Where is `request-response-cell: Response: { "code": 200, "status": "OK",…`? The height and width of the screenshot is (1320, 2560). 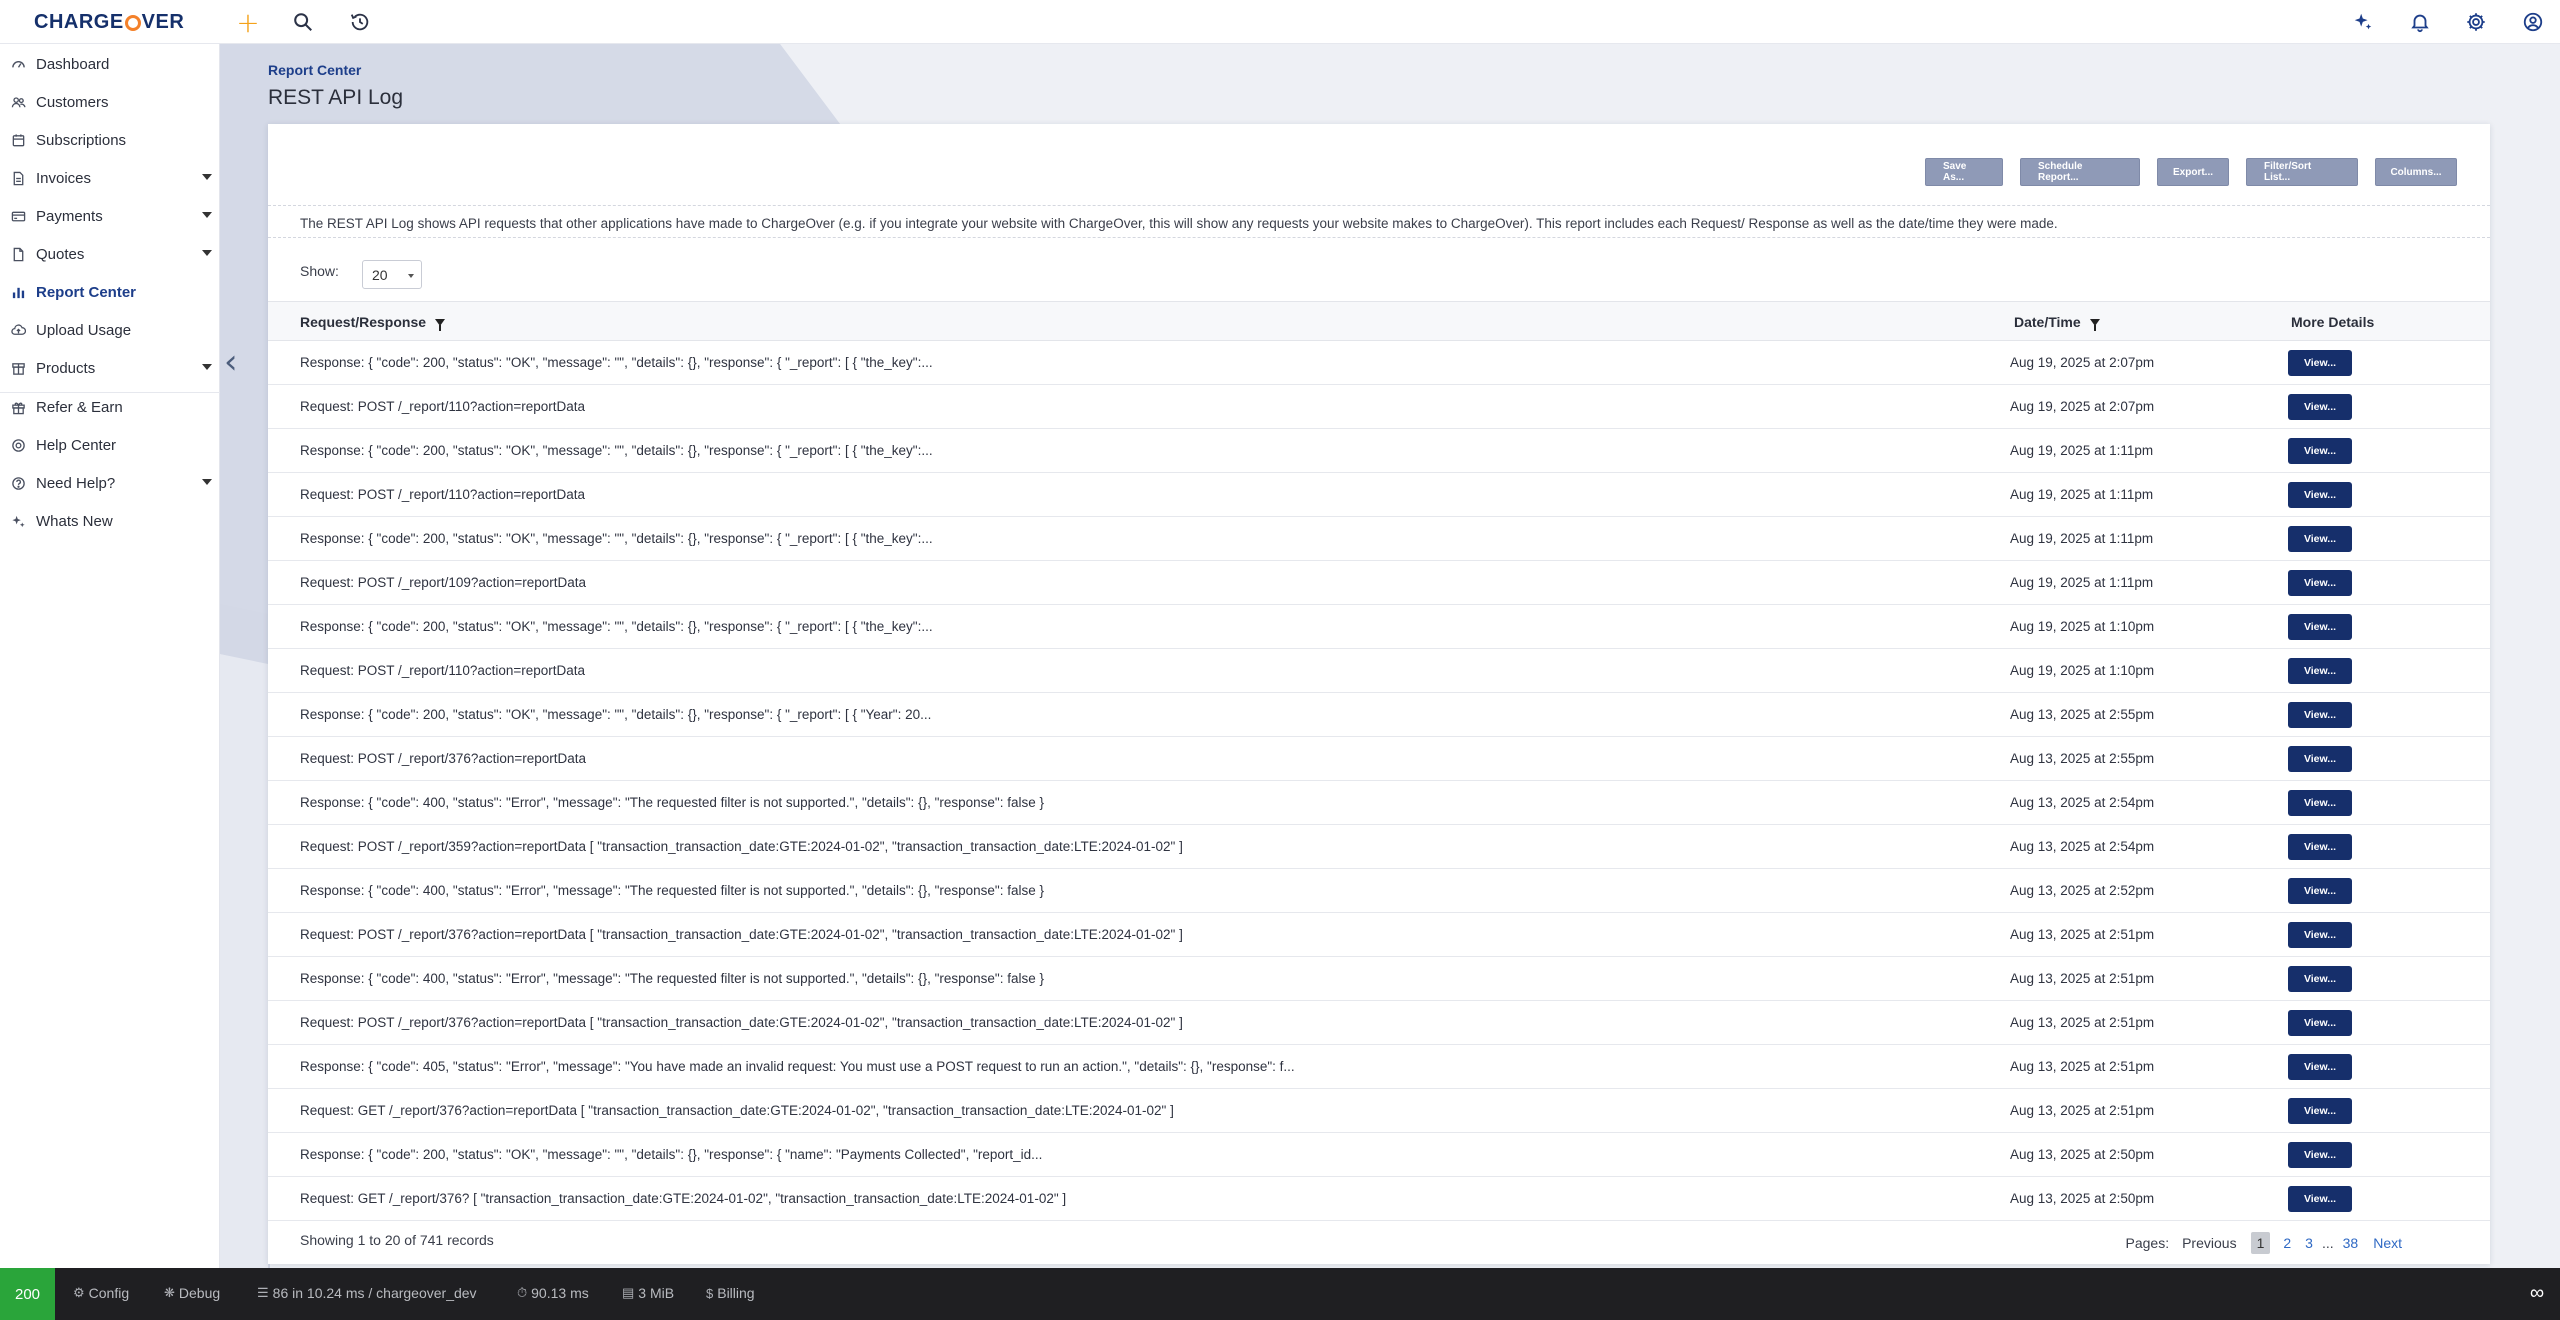 request-response-cell: Response: { "code": 200, "status": "OK",… is located at coordinates (616, 450).